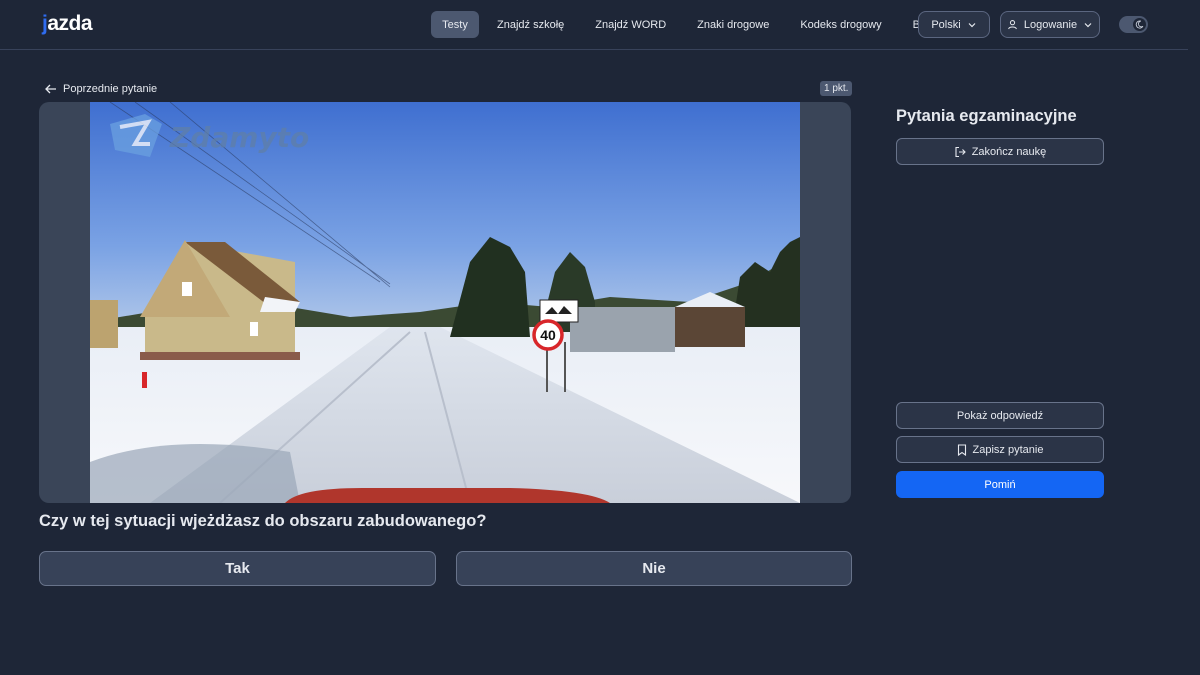 This screenshot has height=675, width=1200. What do you see at coordinates (960, 152) in the screenshot?
I see `logout-icon` at bounding box center [960, 152].